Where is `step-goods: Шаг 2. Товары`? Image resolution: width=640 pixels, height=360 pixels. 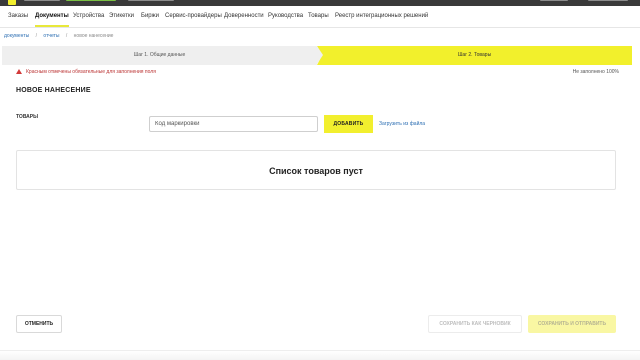 step-goods: Шаг 2. Товары is located at coordinates (474, 55).